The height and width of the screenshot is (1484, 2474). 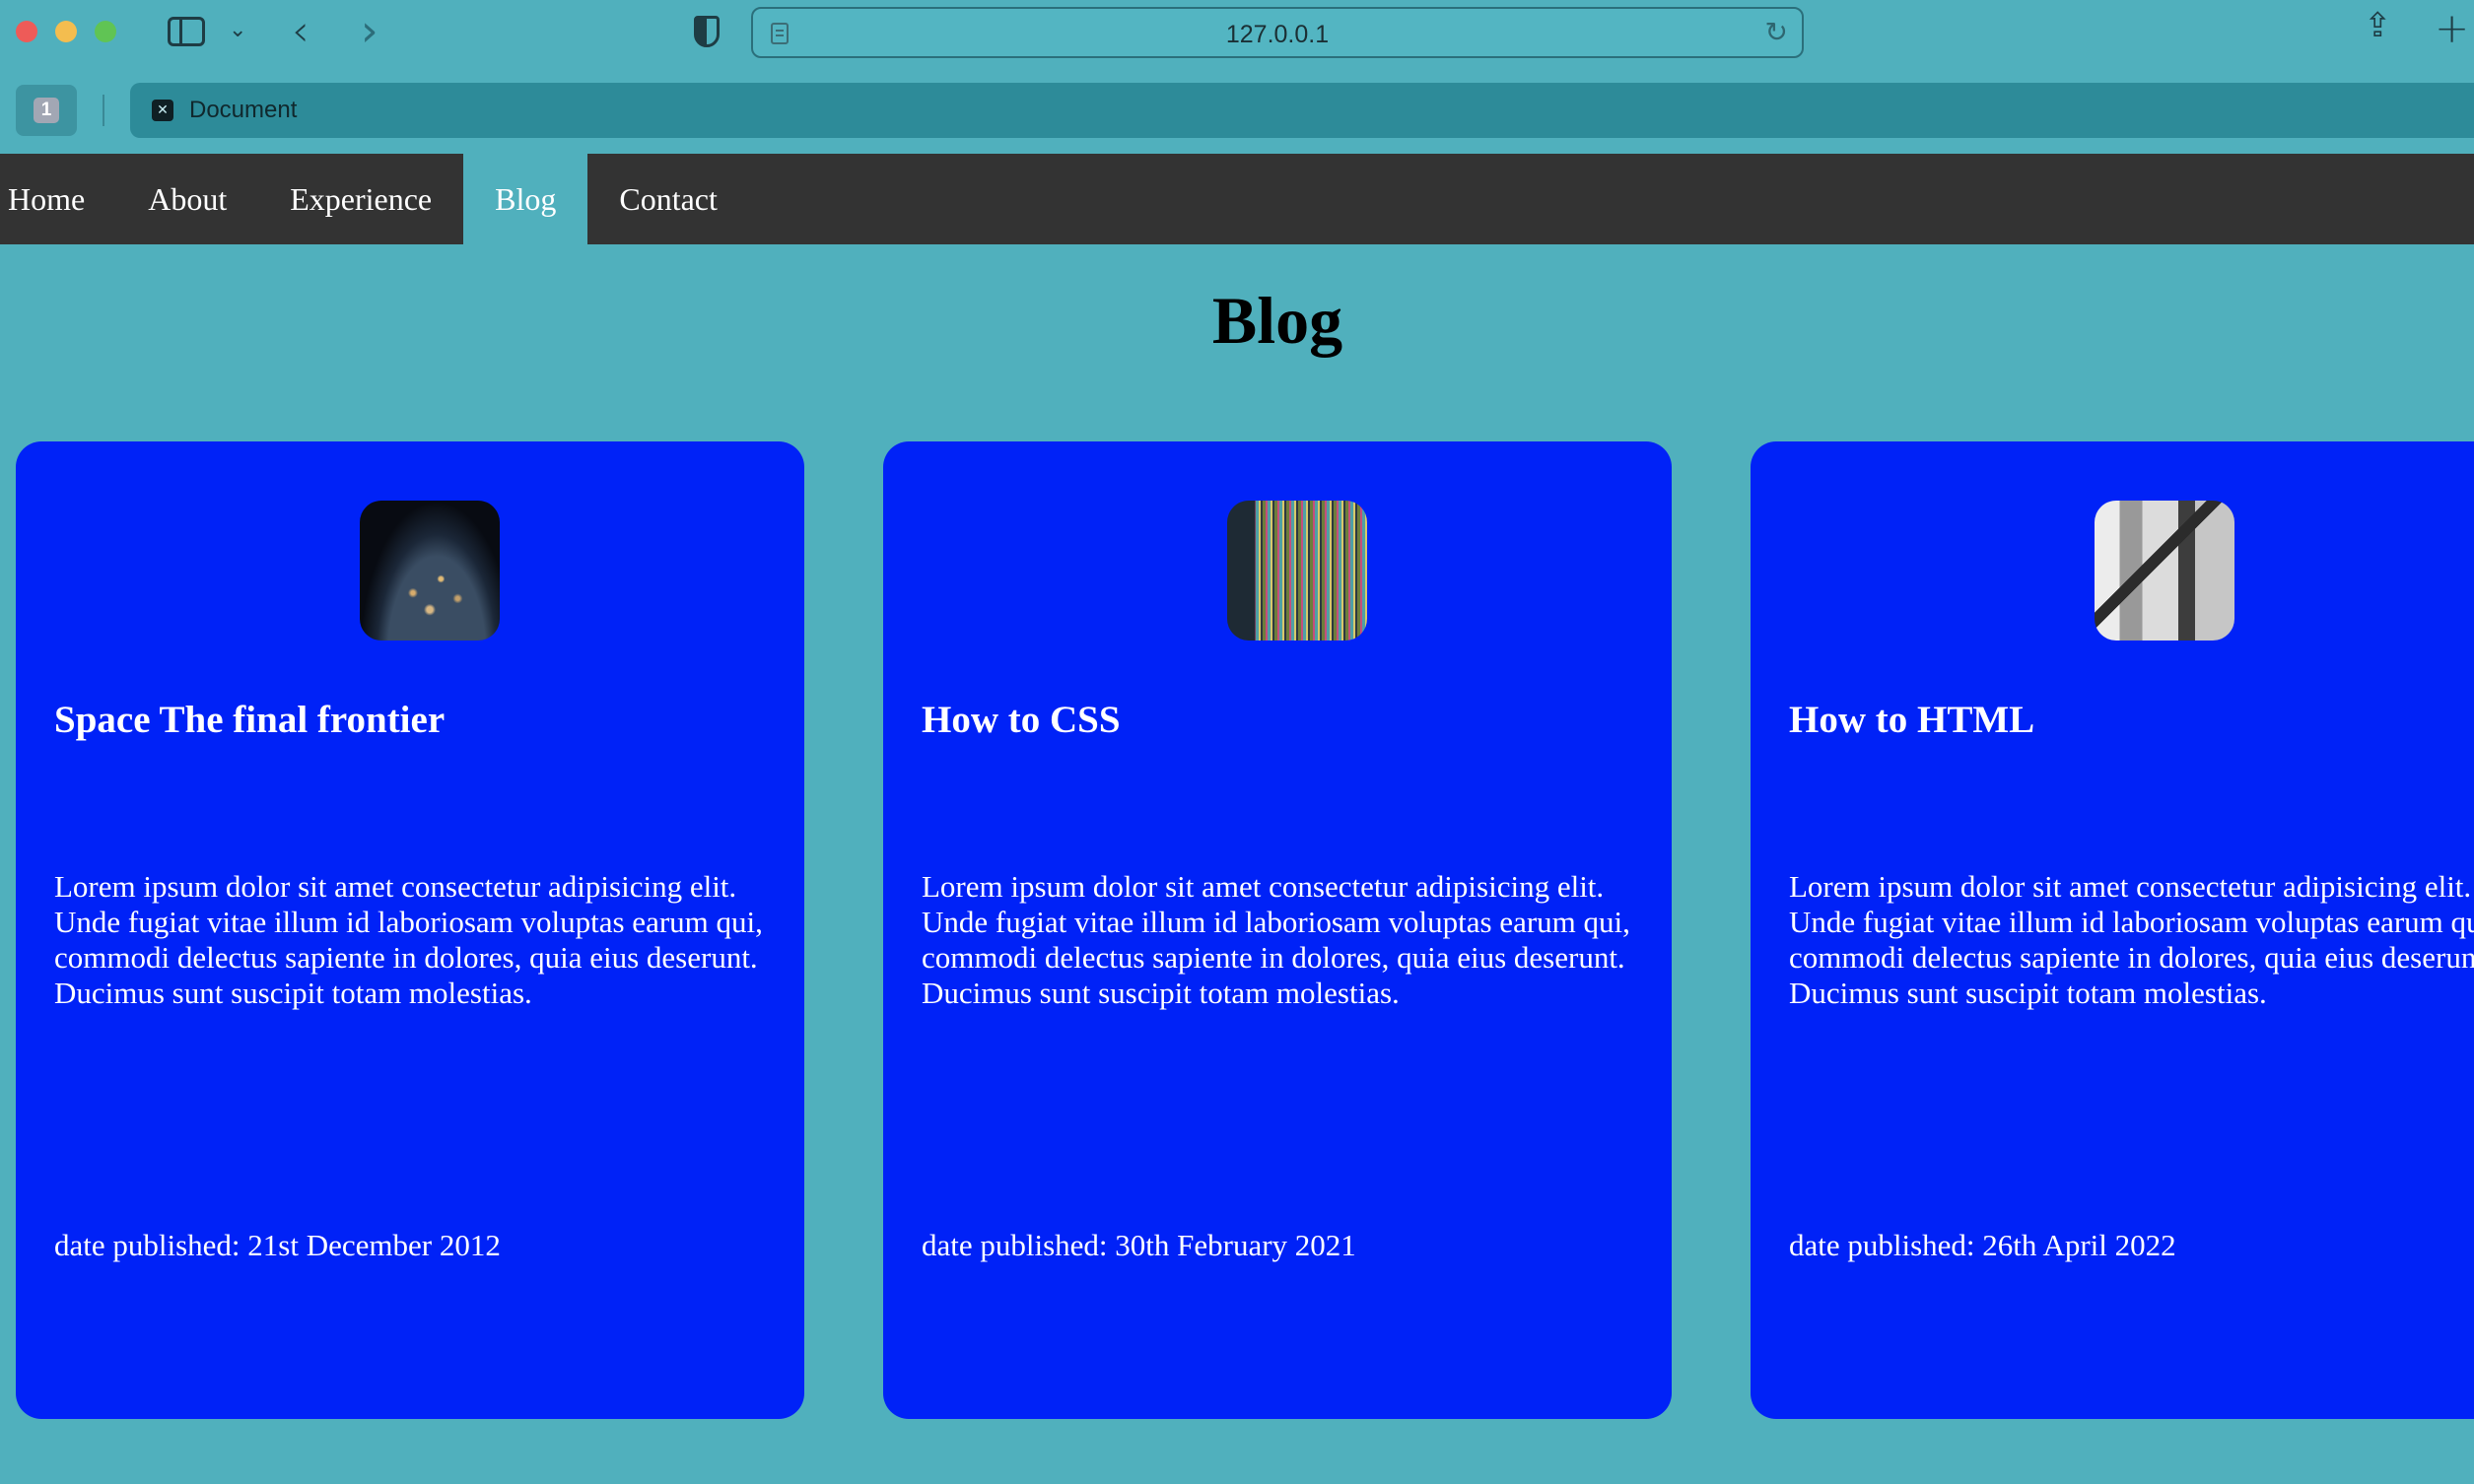 I want to click on post-date: date published: 26th April 2022, so click(x=1982, y=1245).